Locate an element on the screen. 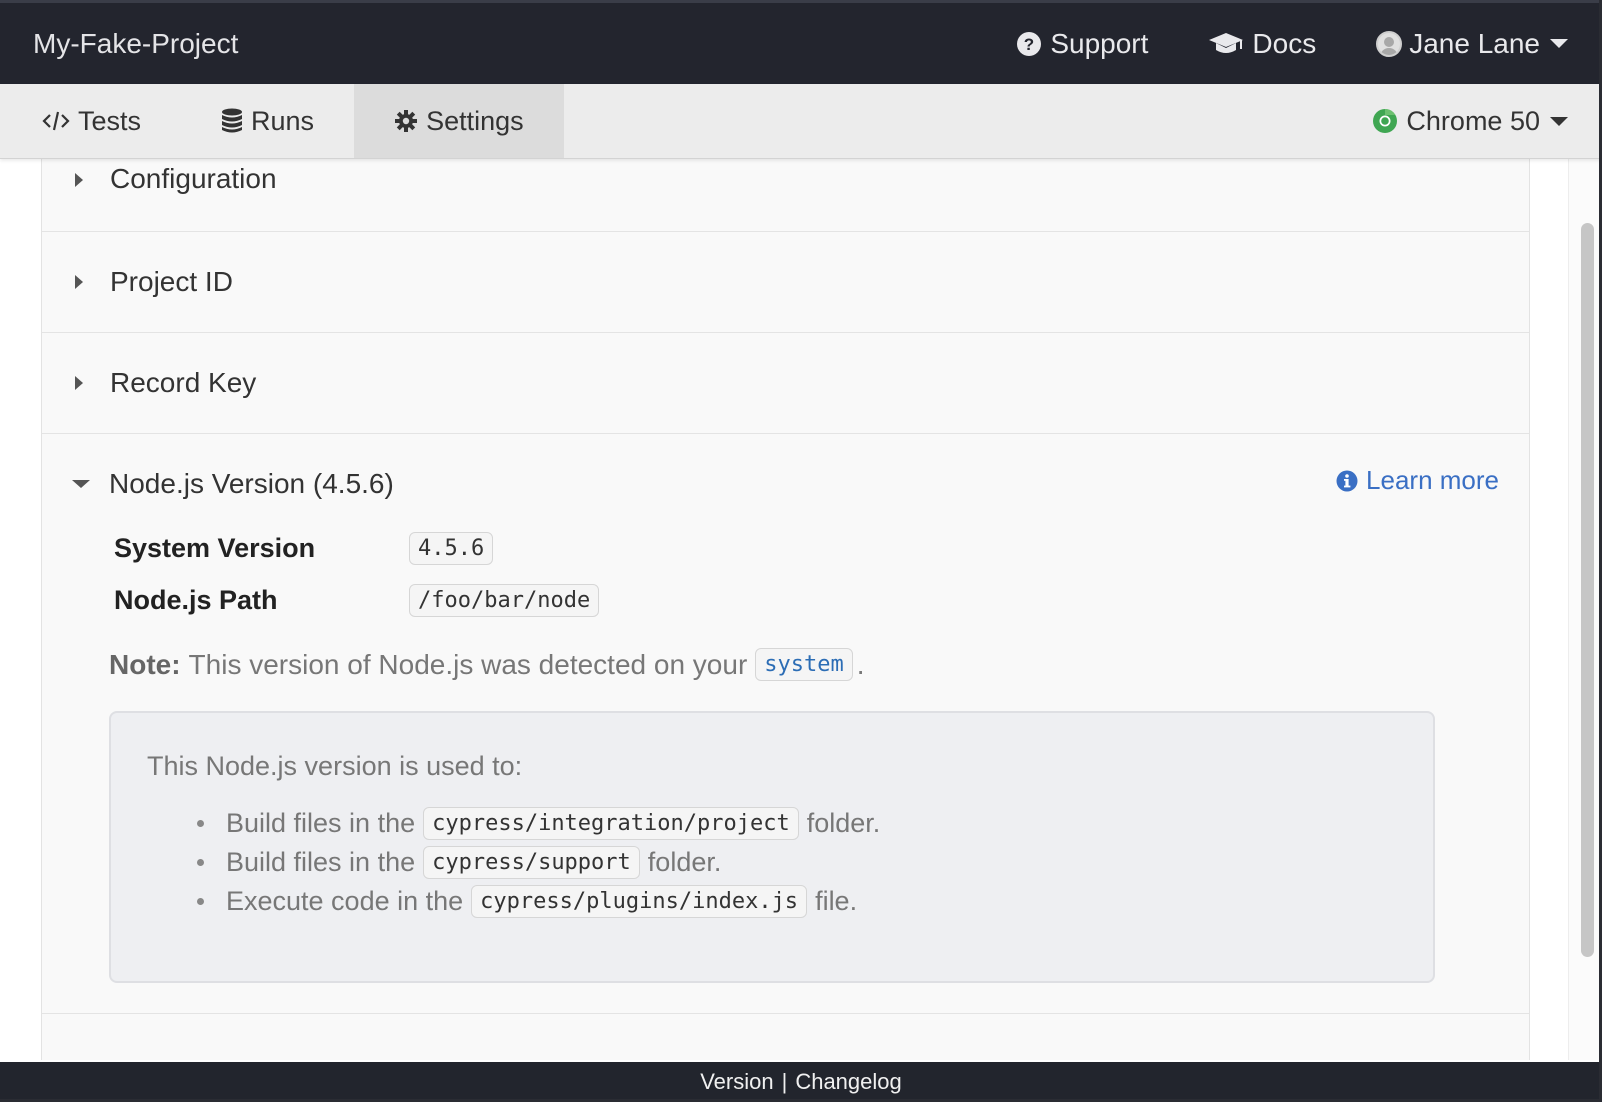 The image size is (1602, 1102). project-name: My-Fake-Project is located at coordinates (136, 43).